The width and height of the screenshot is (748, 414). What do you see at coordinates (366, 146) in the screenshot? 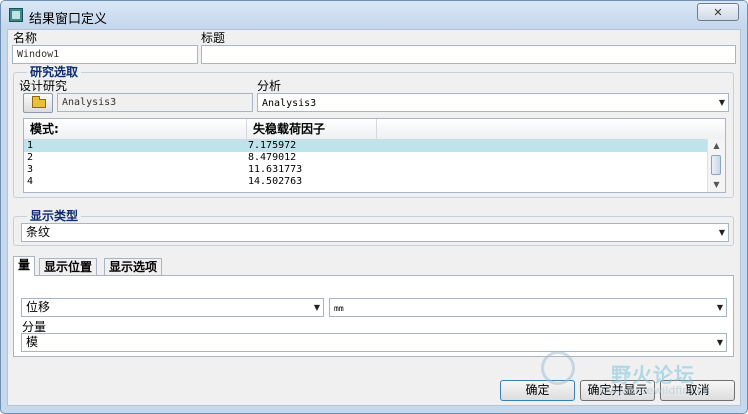
I see `table-row: 1 7.175972` at bounding box center [366, 146].